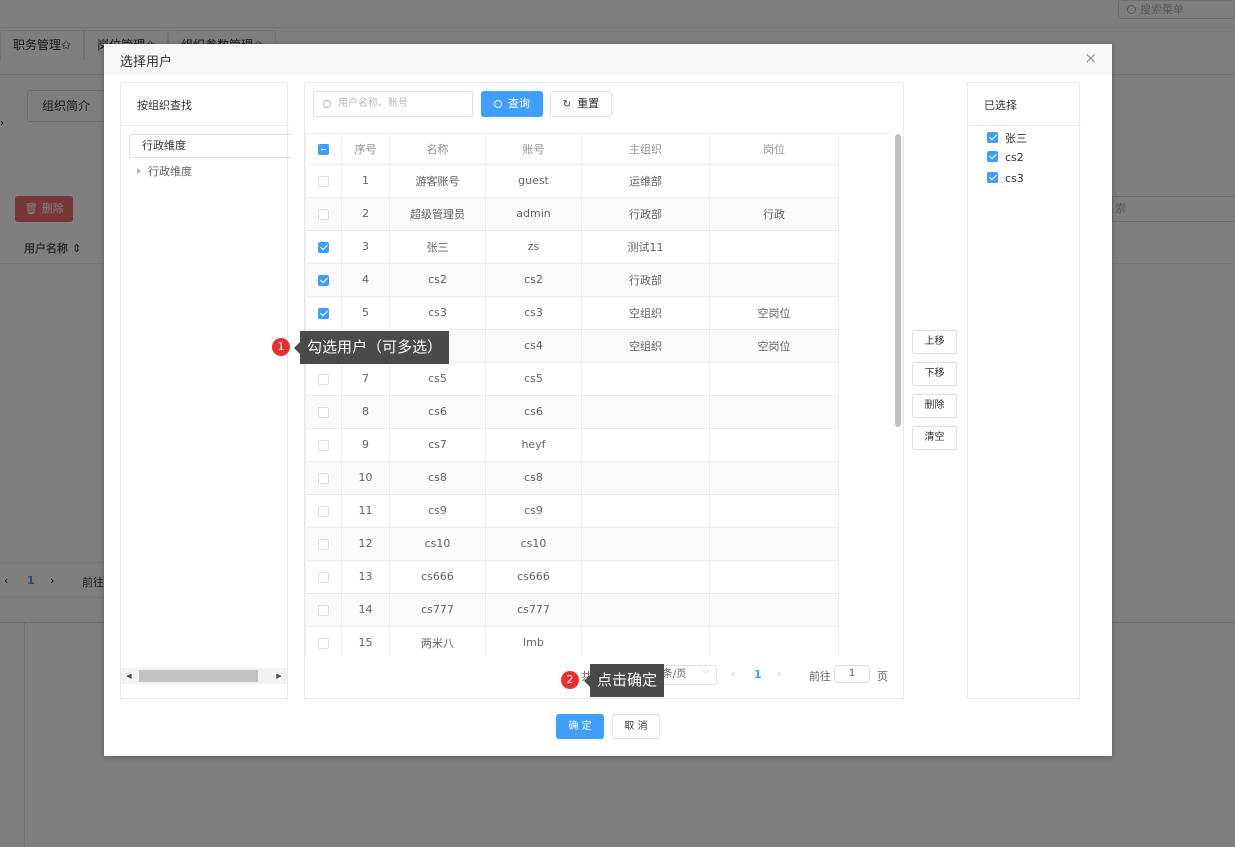 The height and width of the screenshot is (847, 1235). I want to click on table-row: 4 cs2 cs2 行政部, so click(572, 280).